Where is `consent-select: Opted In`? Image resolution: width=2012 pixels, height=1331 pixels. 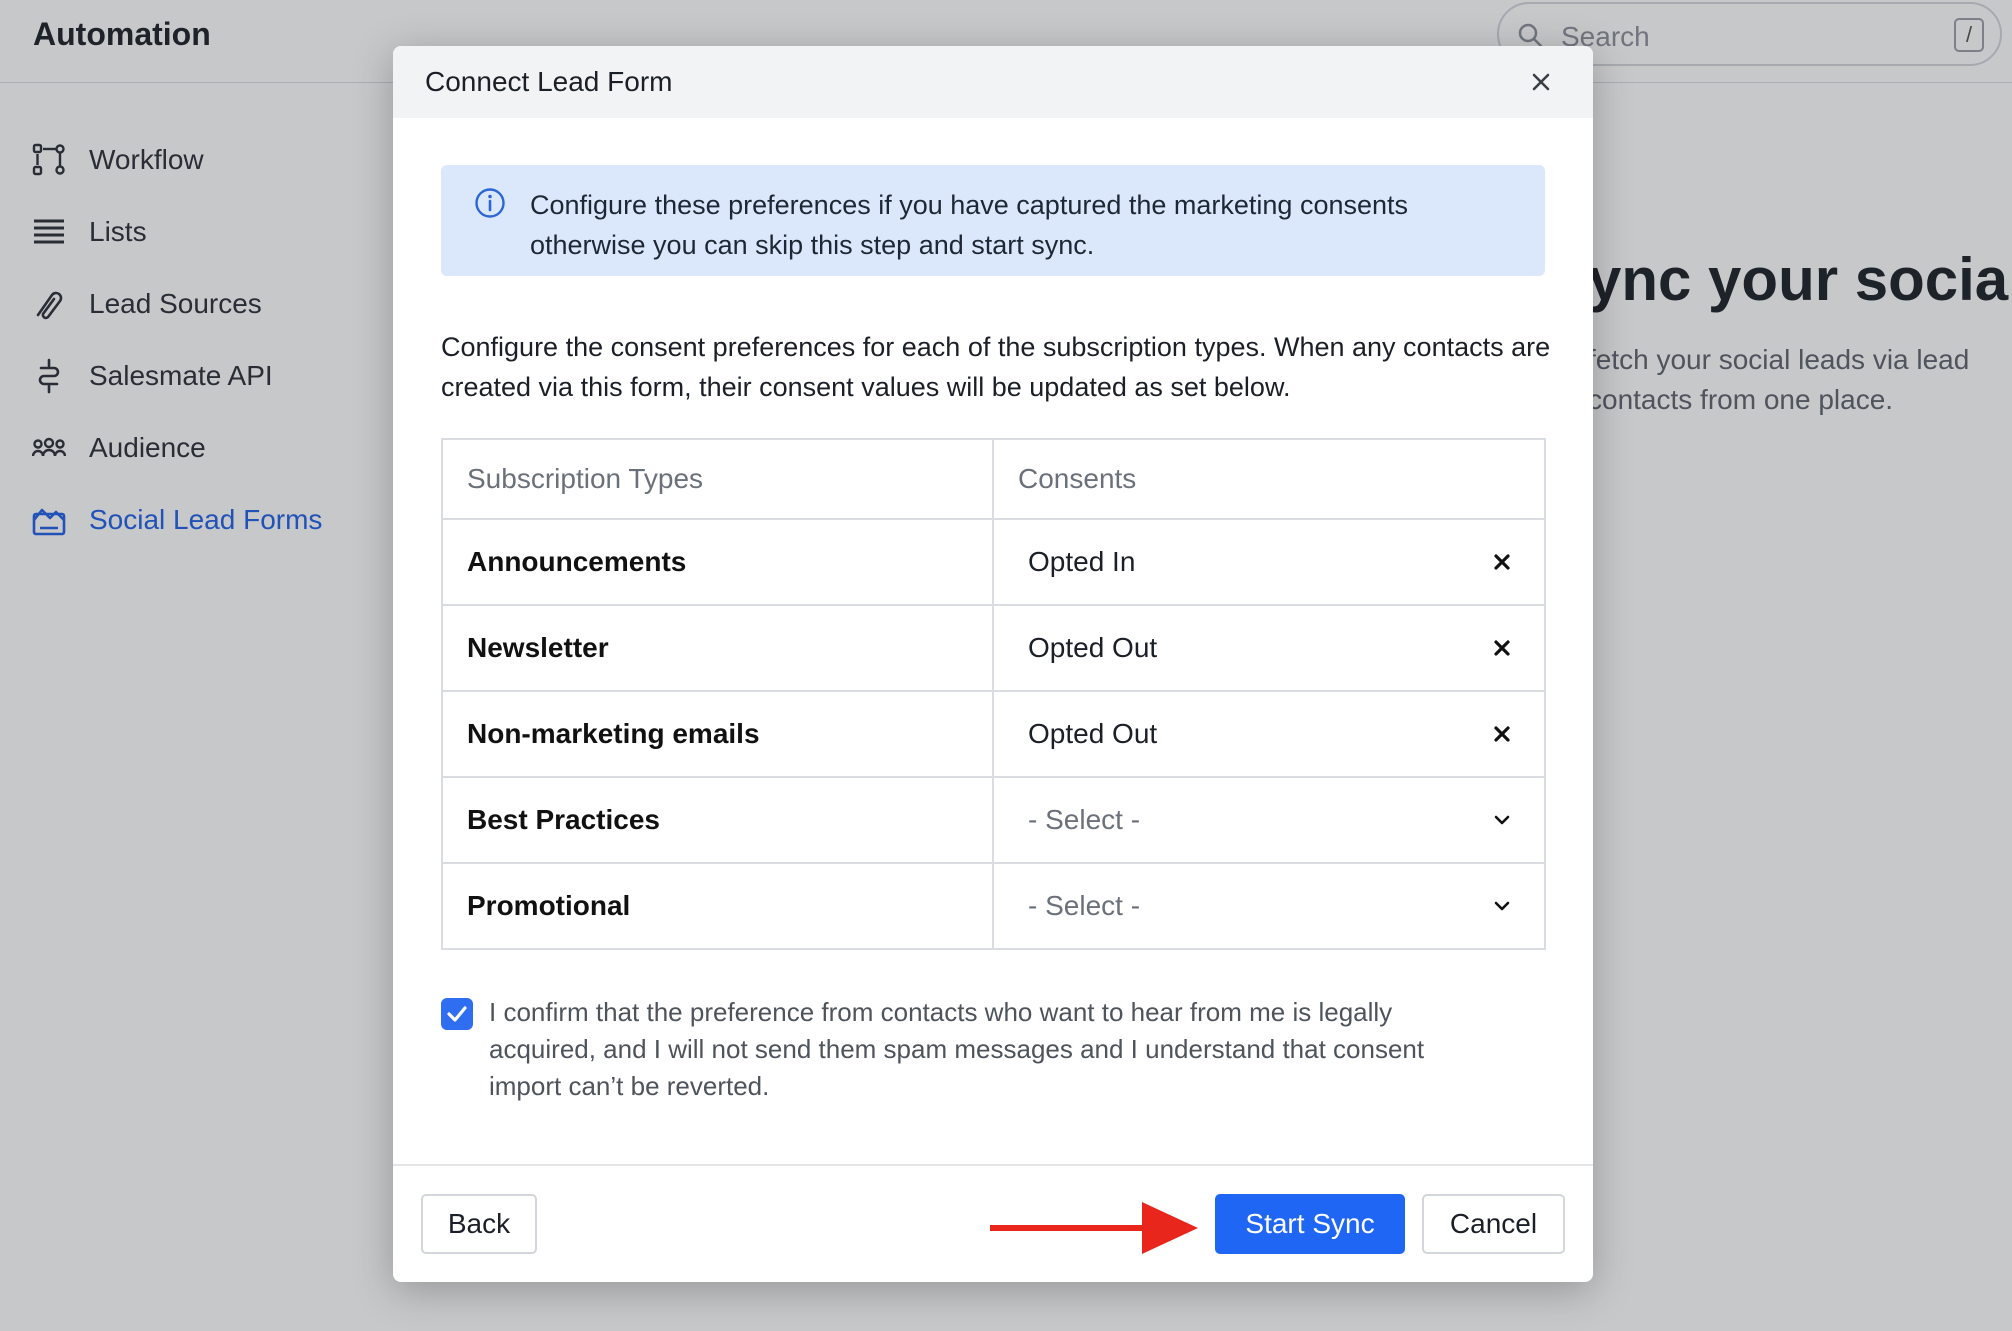 consent-select: Opted In is located at coordinates (1269, 562).